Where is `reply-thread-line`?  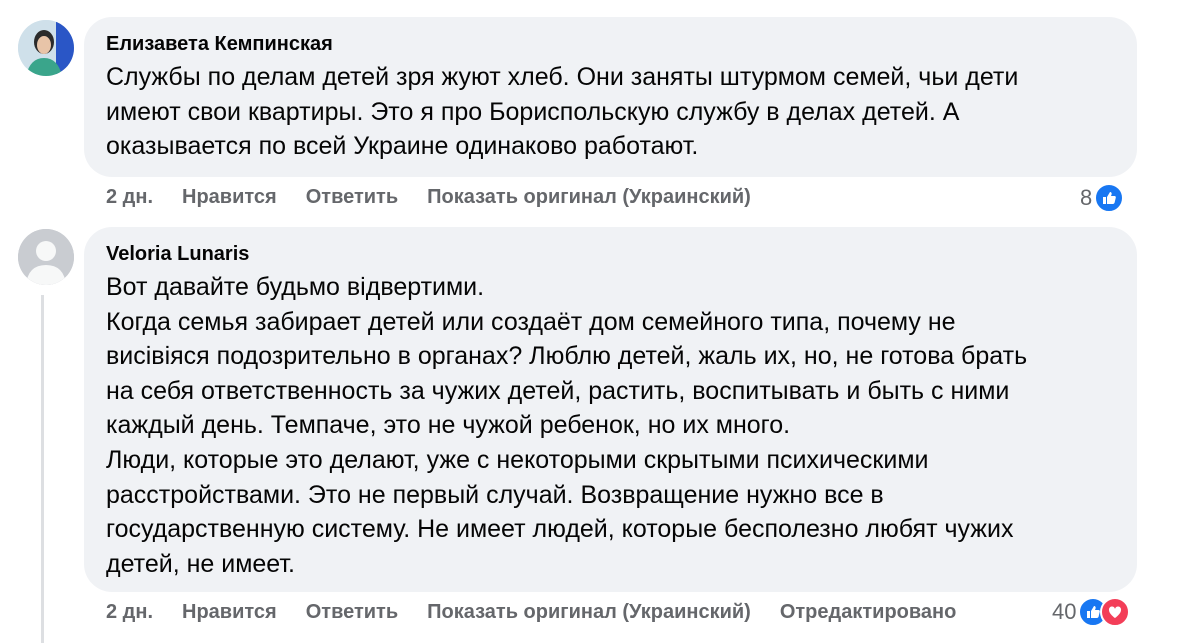 reply-thread-line is located at coordinates (42, 469).